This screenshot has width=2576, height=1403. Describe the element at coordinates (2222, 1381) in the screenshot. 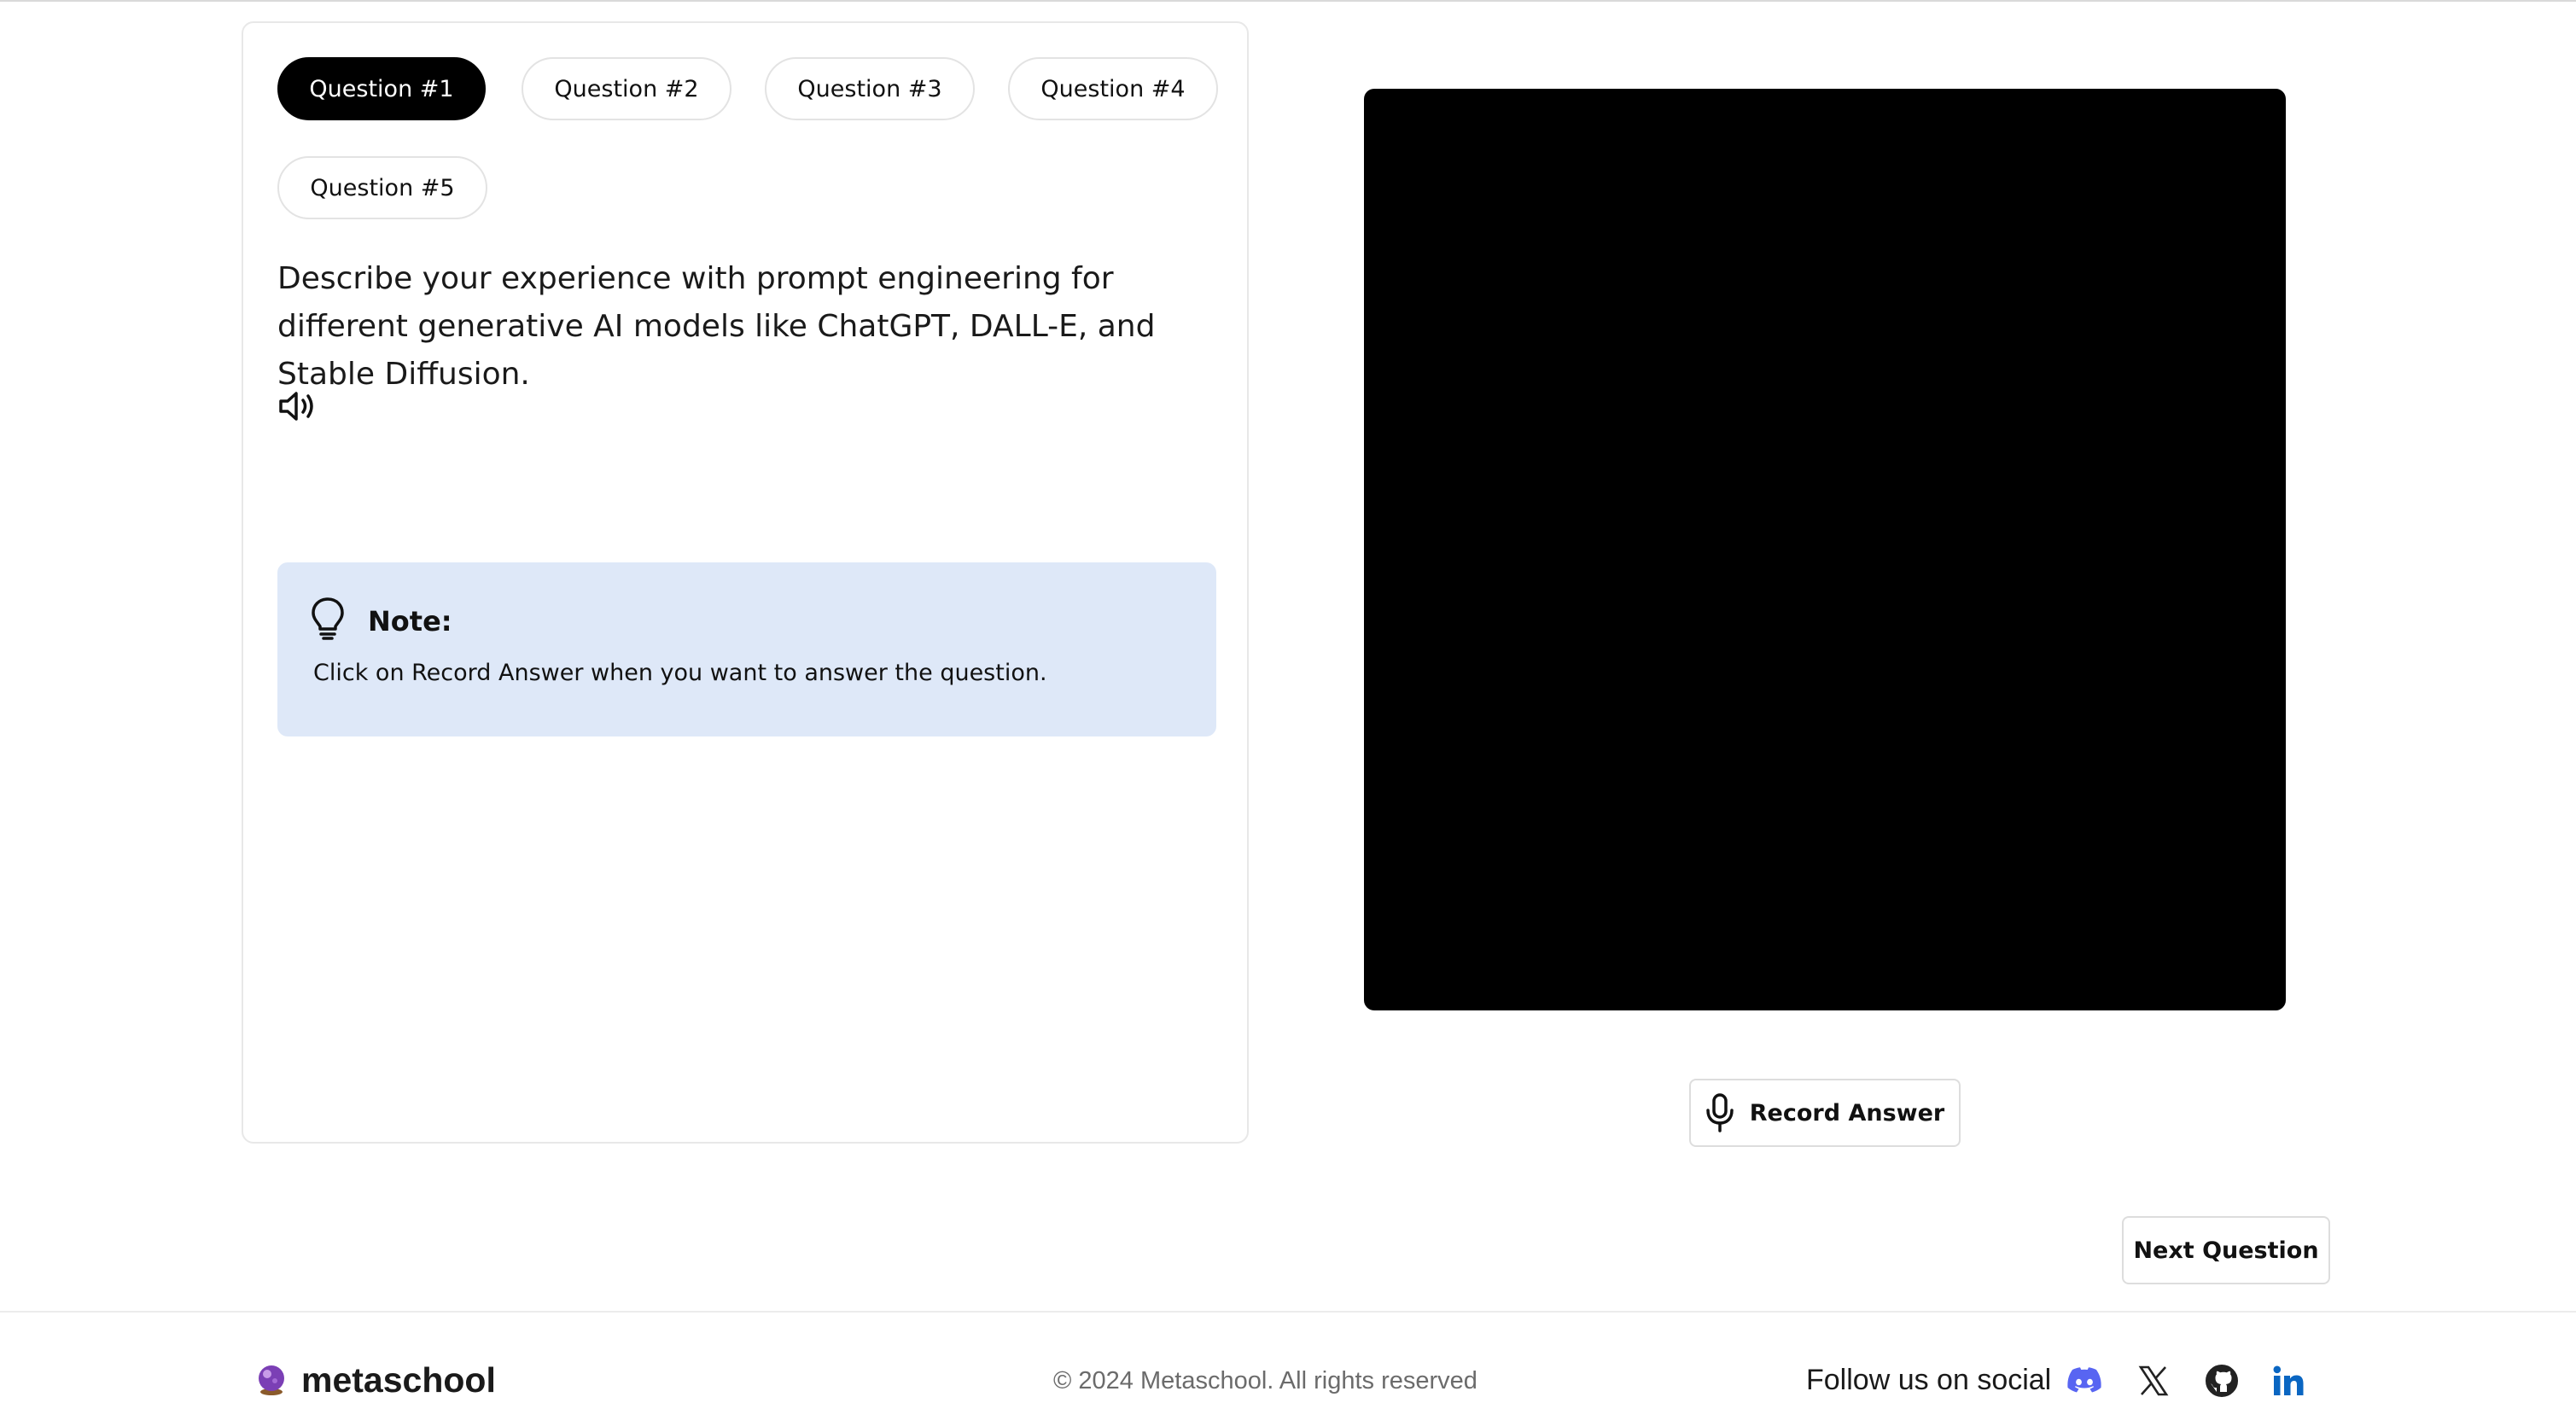

I see `github-icon` at that location.